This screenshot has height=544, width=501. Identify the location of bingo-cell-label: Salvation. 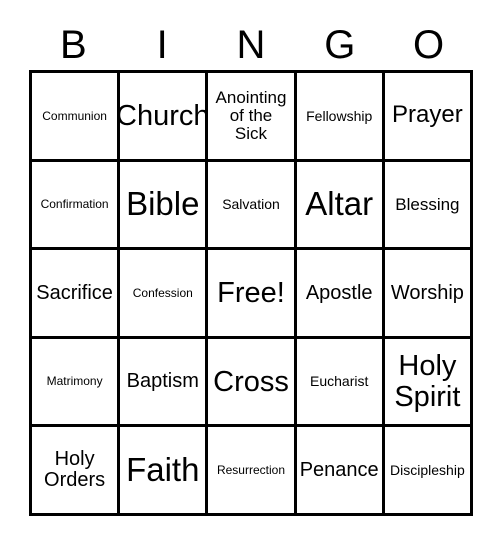
(251, 204).